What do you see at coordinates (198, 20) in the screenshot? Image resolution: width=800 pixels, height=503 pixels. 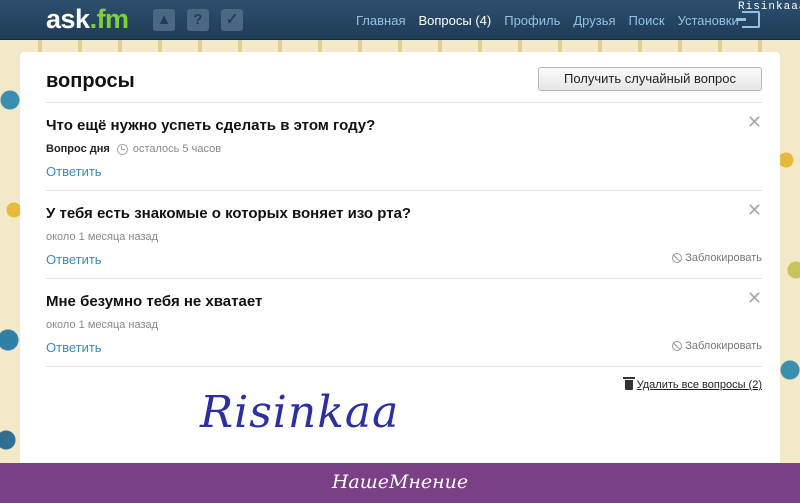 I see `question-icon: ?` at bounding box center [198, 20].